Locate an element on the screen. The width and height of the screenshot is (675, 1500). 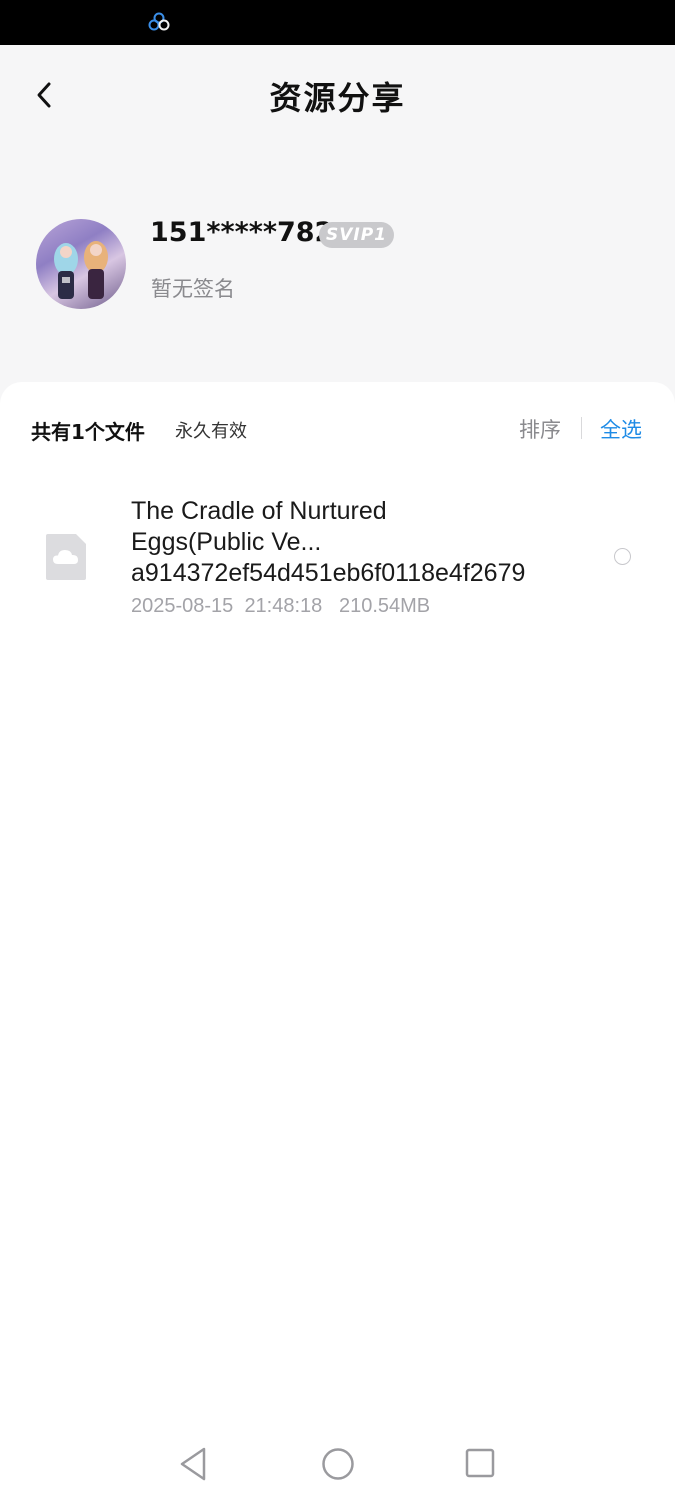
divider is located at coordinates (581, 428).